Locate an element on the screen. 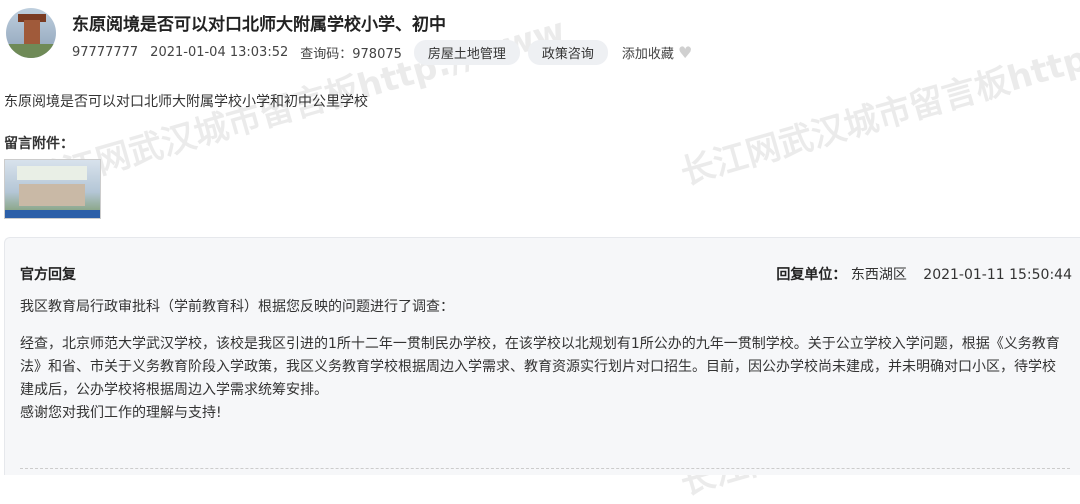  attachment-image is located at coordinates (52, 189).